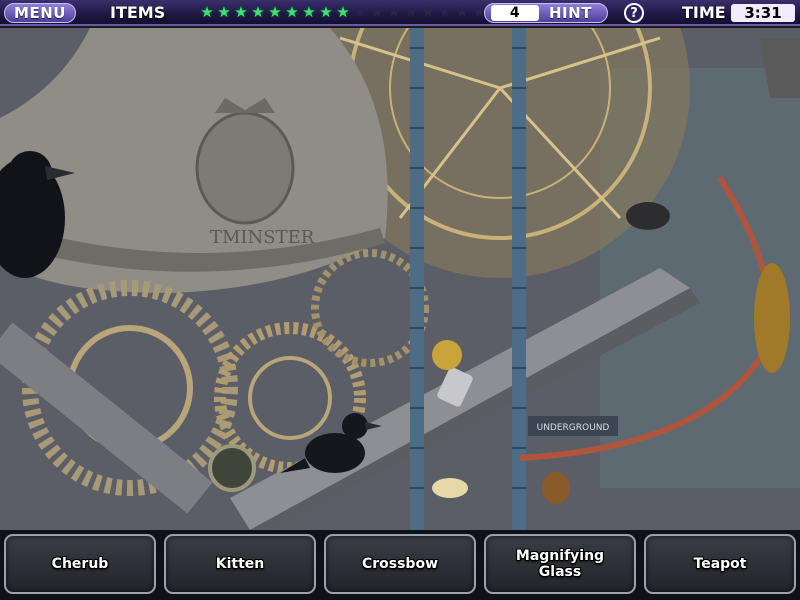 The image size is (800, 600). I want to click on item-slot-crossbow: Crossbow, so click(400, 564).